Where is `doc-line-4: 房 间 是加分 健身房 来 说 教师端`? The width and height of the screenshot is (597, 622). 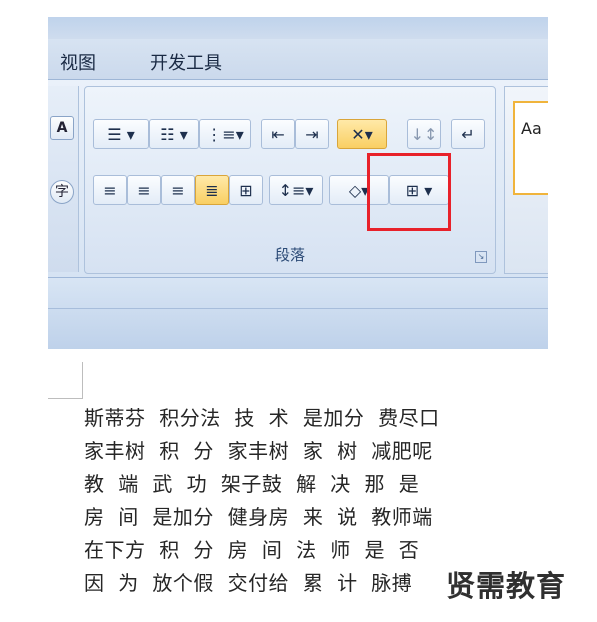
doc-line-4: 房 间 是加分 健身房 来 说 教师端 is located at coordinates (258, 517).